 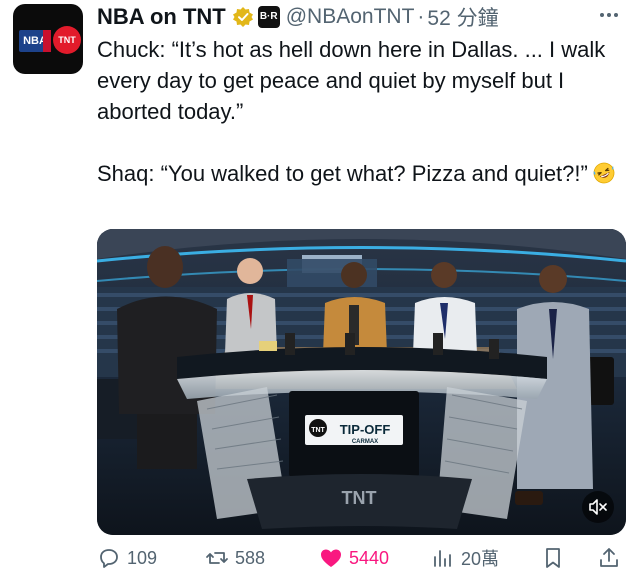 What do you see at coordinates (462, 17) in the screenshot?
I see `timestamp: 52 分鐘` at bounding box center [462, 17].